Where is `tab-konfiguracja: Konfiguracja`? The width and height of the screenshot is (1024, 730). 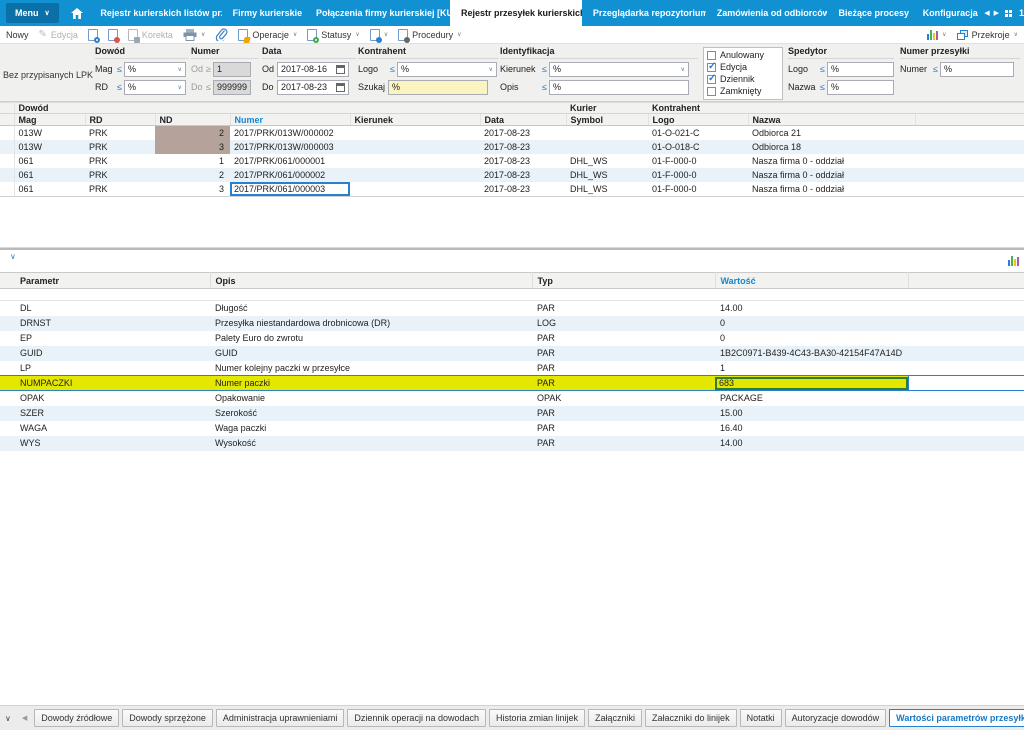
tab-konfiguracja: Konfiguracja is located at coordinates (947, 13).